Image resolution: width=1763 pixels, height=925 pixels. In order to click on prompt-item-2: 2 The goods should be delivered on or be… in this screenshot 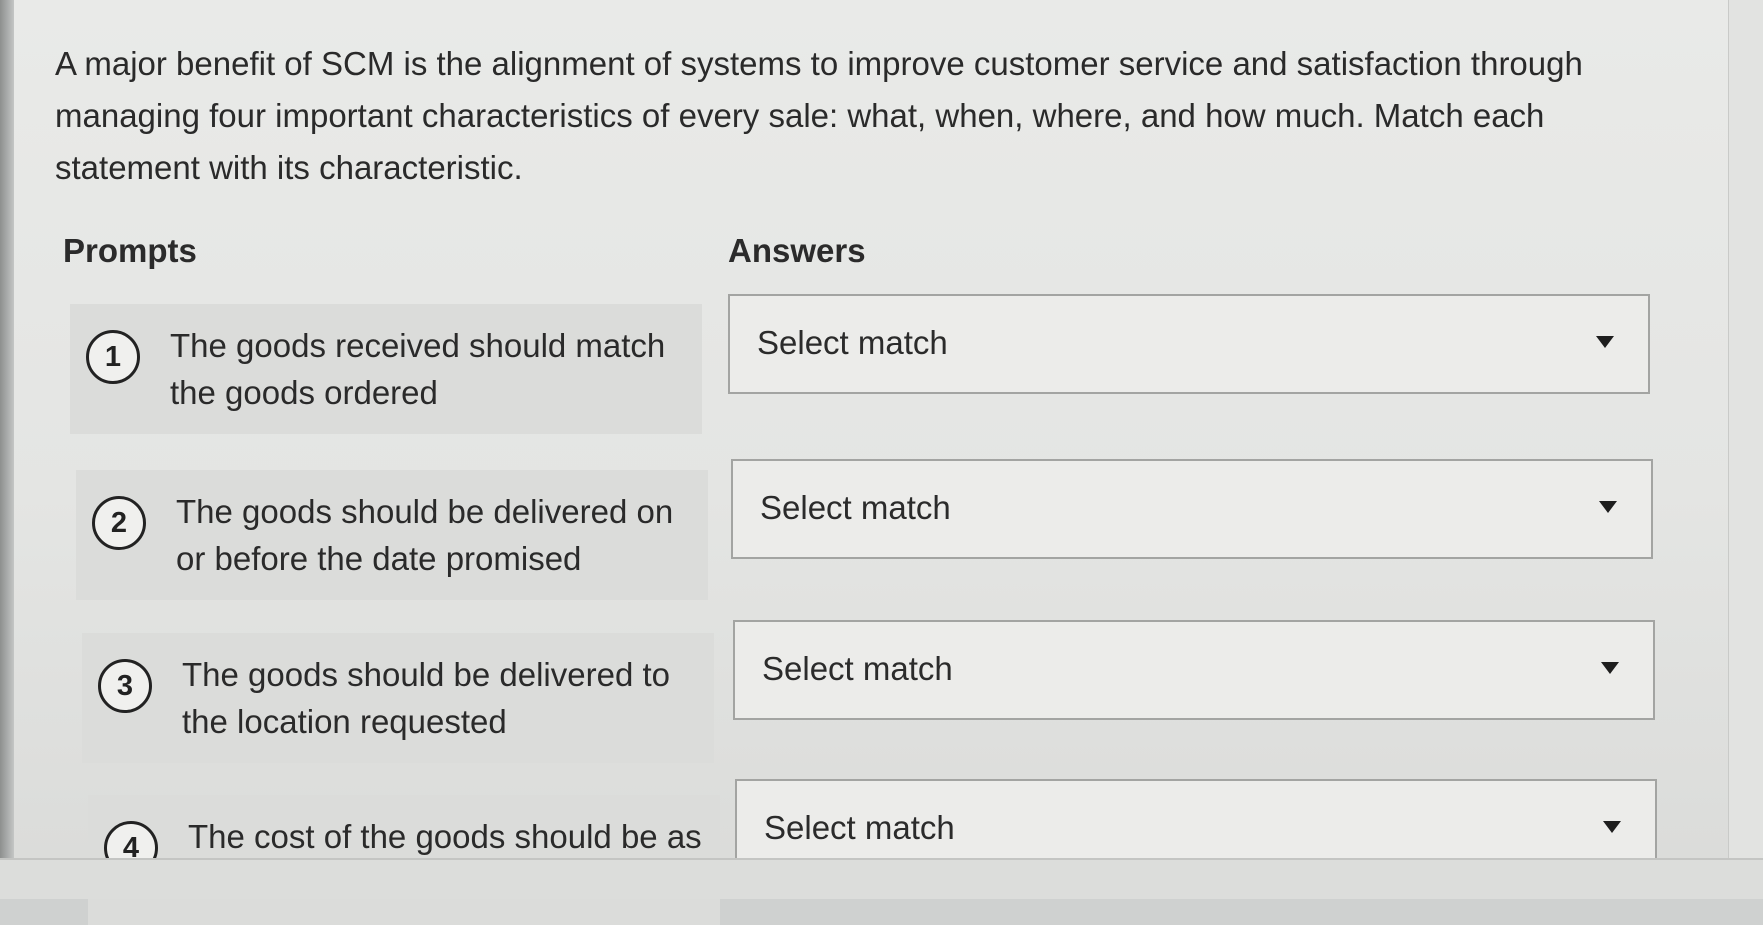, I will do `click(392, 535)`.